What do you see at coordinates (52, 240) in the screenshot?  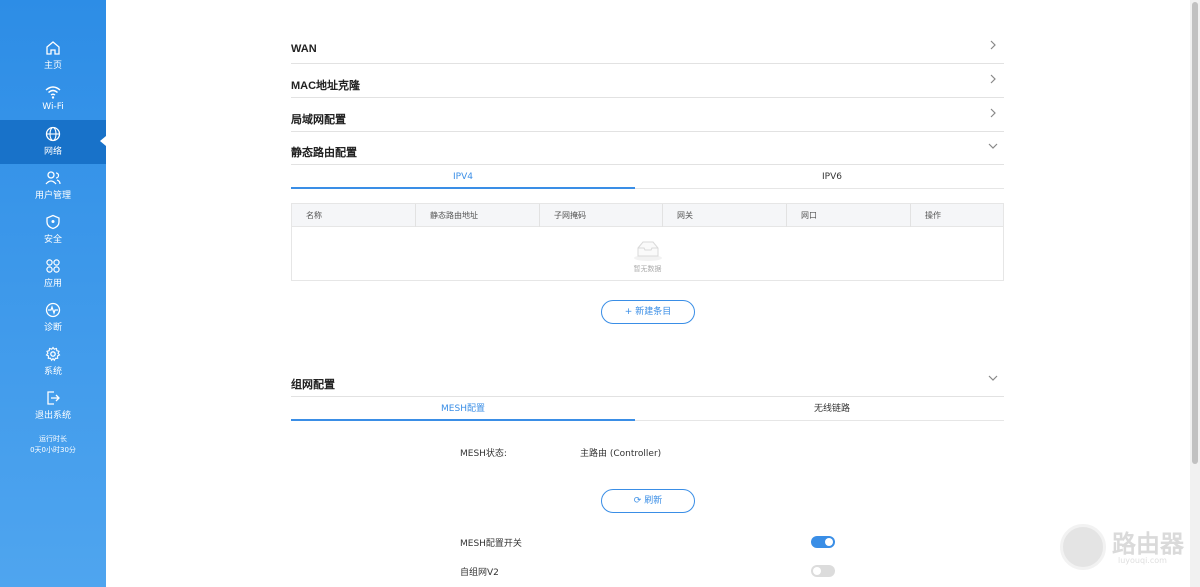 I see `sidebar-item-label: 安全` at bounding box center [52, 240].